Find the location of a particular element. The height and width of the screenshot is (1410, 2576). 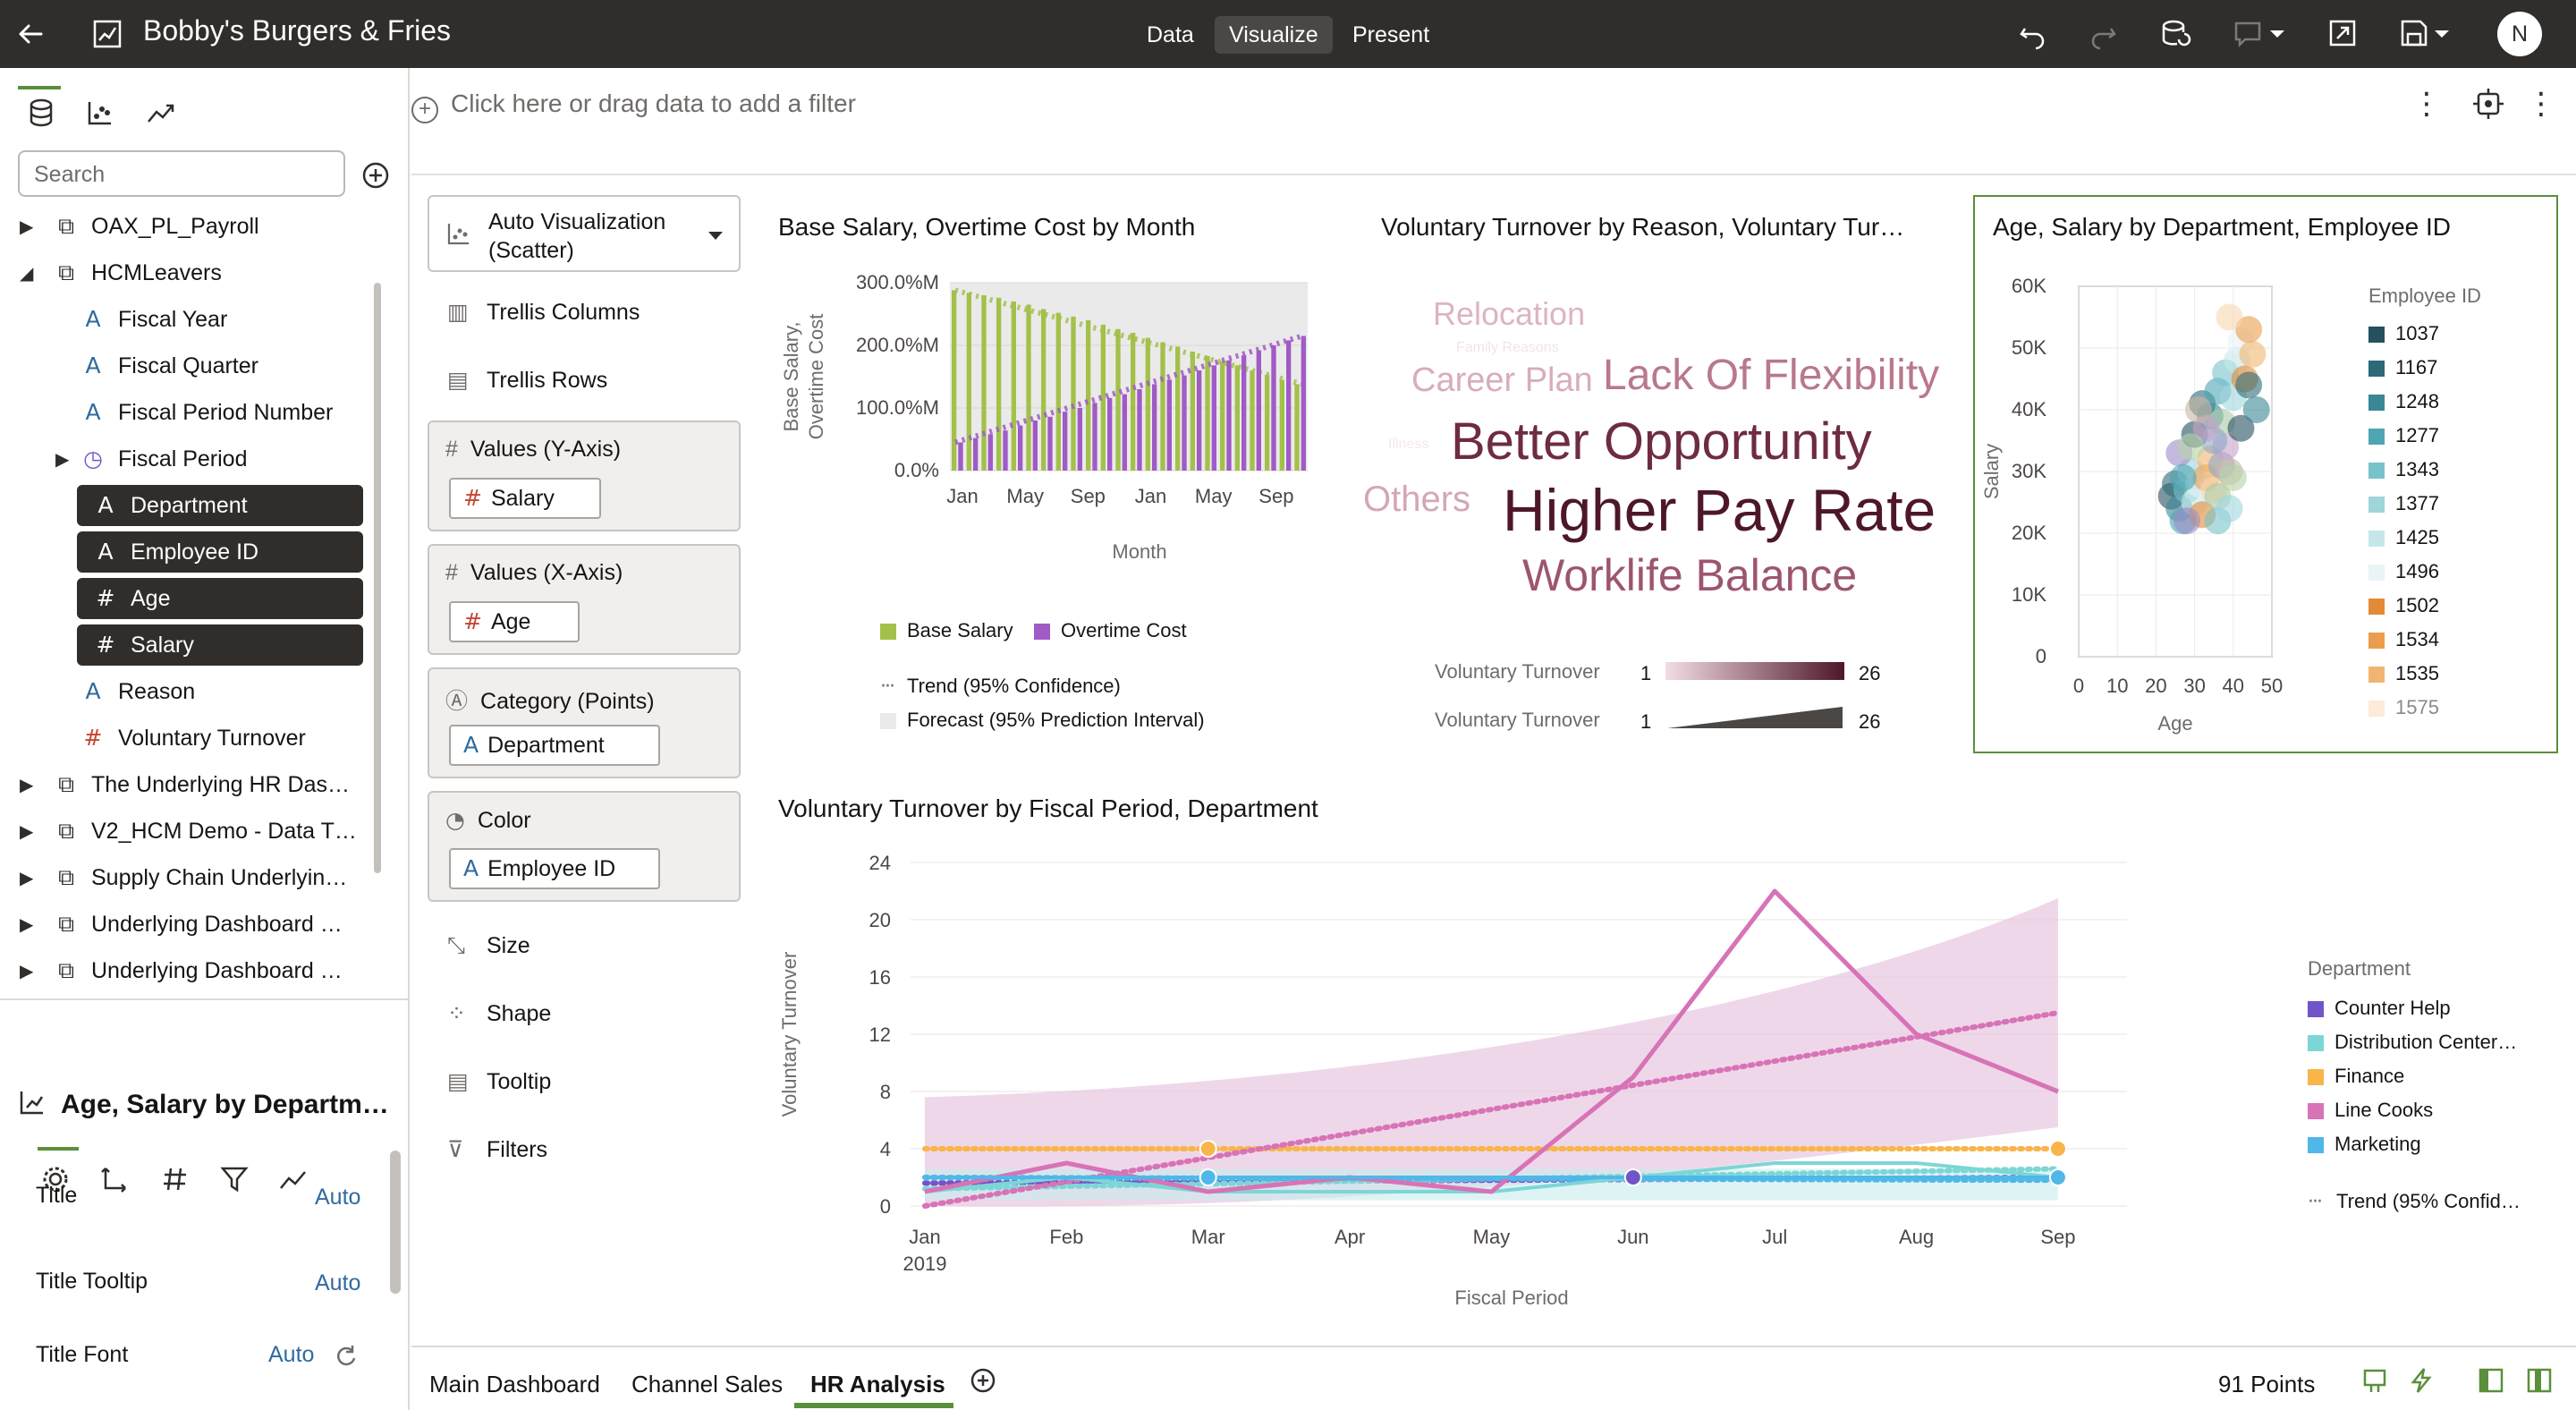

filter-bar: + Click here or drag data to add a filter is located at coordinates (633, 106).